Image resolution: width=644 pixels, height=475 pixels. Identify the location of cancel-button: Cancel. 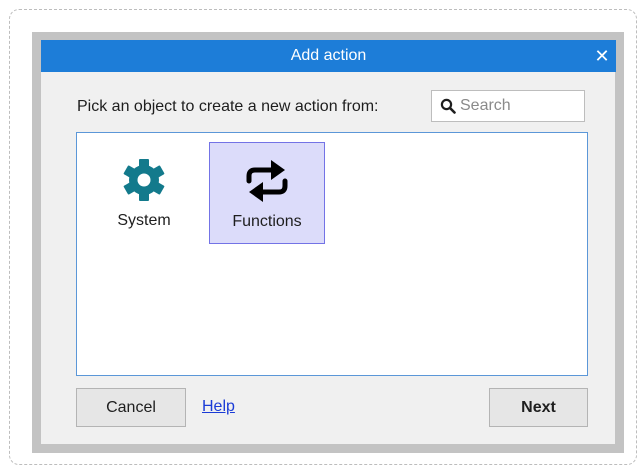
(131, 407).